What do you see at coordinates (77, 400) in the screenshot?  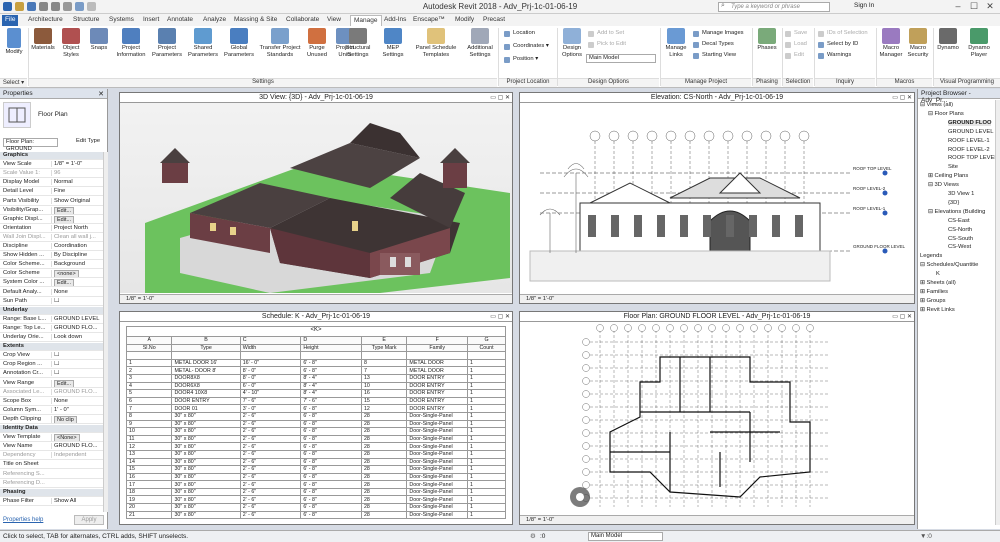 I see `property-value: None` at bounding box center [77, 400].